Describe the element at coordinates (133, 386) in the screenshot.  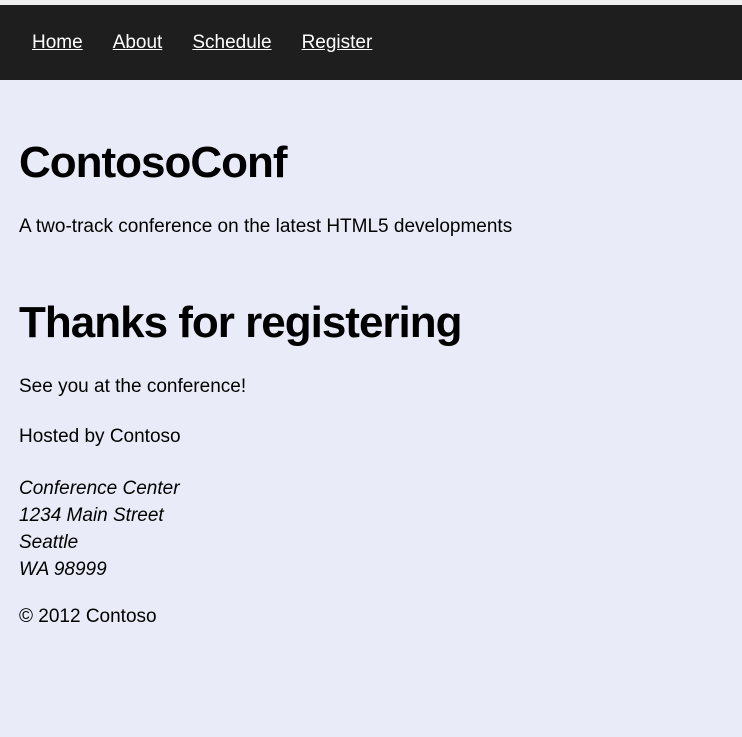
I see `confirmation-message: See you at the conference!` at that location.